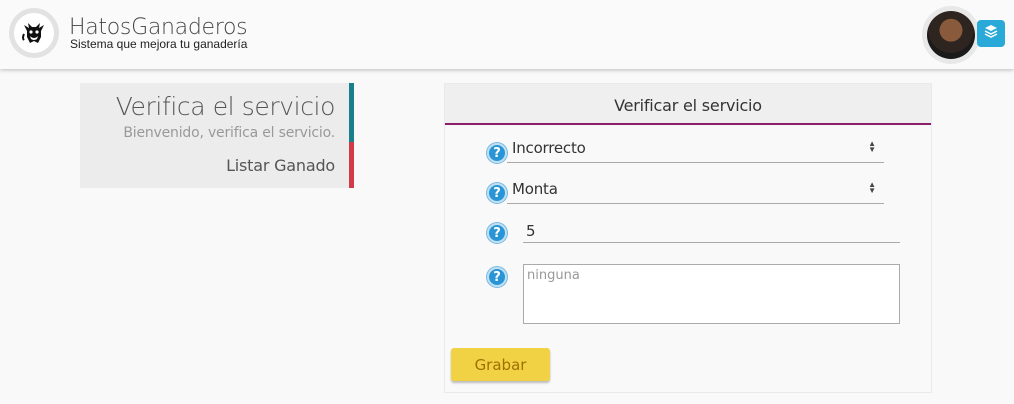  Describe the element at coordinates (549, 148) in the screenshot. I see `resultado-value: Incorrecto` at that location.